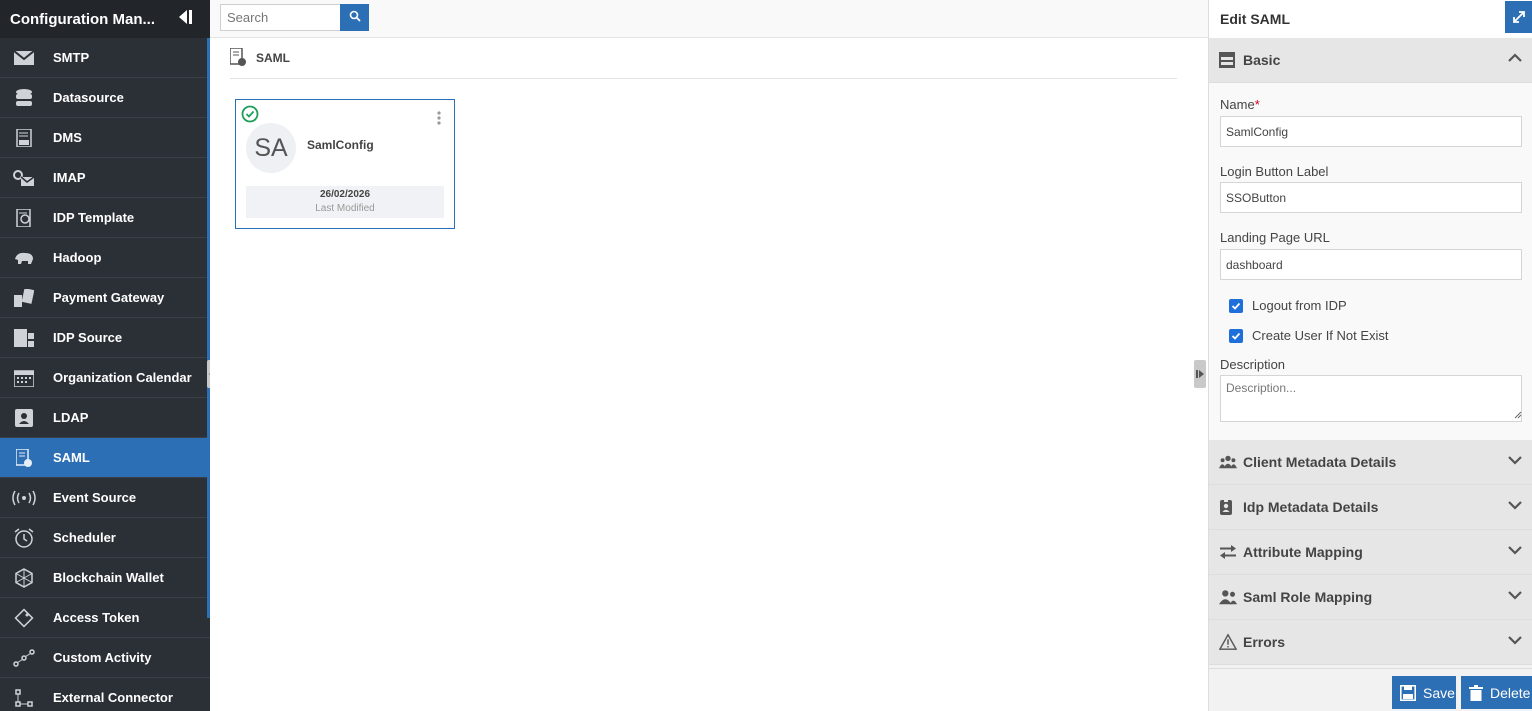 This screenshot has height=711, width=1532. I want to click on chevron-up-icon, so click(1515, 59).